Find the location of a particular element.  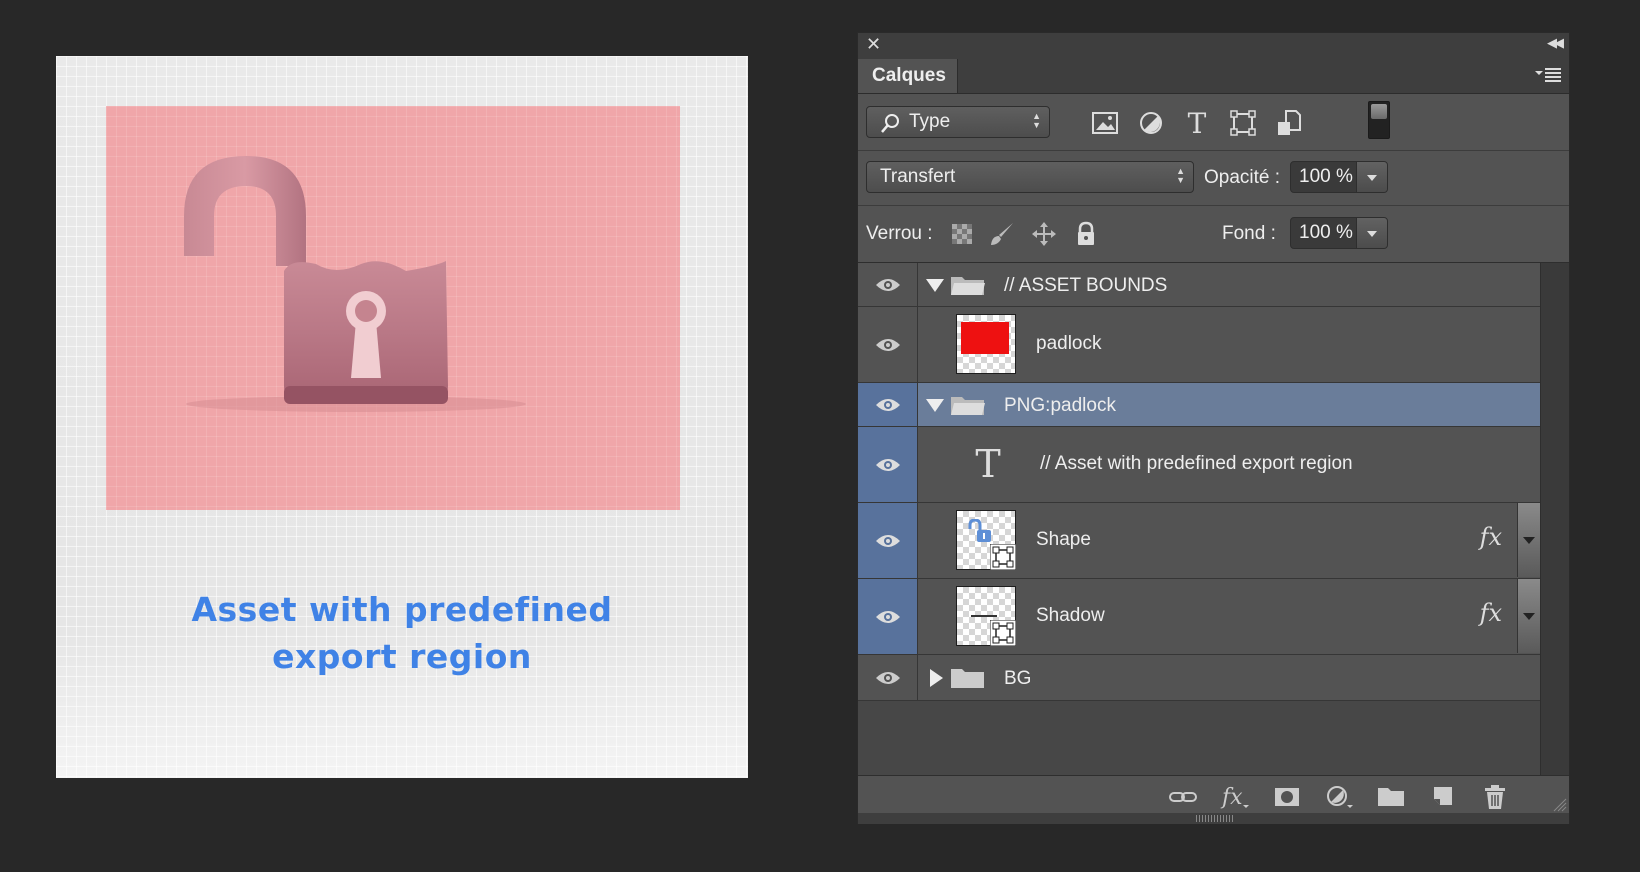

fill-value: 100 % is located at coordinates (1326, 232).